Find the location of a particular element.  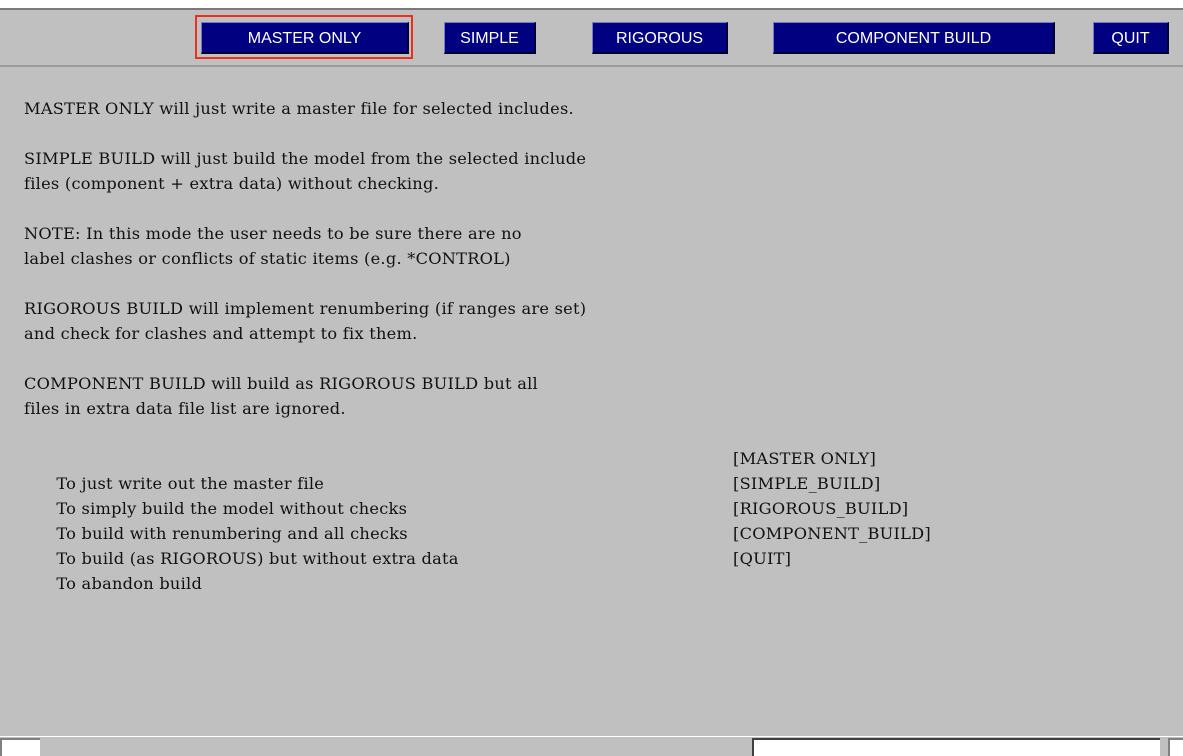

option-command: [QUIT] is located at coordinates (762, 558).